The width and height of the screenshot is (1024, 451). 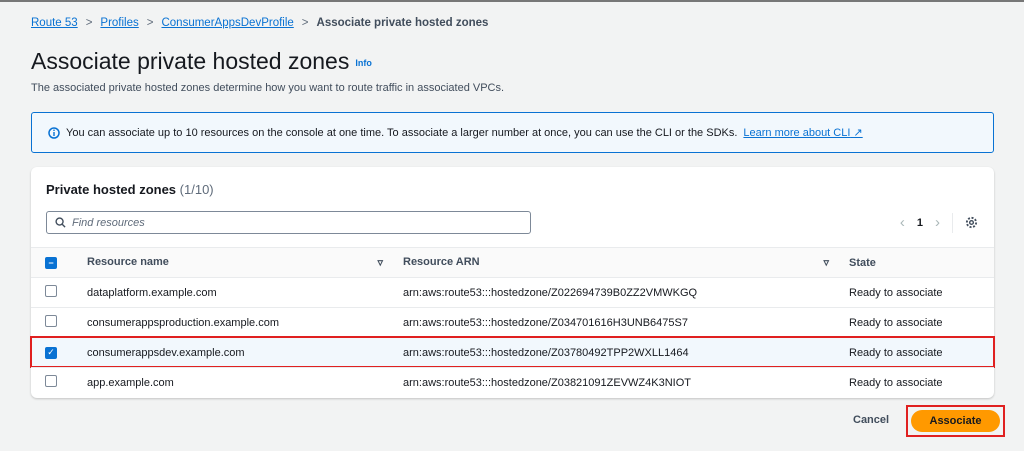 I want to click on header-resource-arn: Resource ARN, so click(x=441, y=262).